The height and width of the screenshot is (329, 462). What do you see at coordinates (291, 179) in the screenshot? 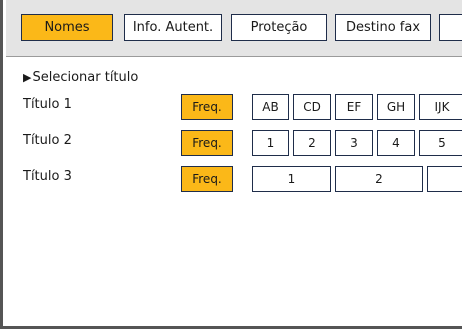
I see `key-1-wide: 1` at bounding box center [291, 179].